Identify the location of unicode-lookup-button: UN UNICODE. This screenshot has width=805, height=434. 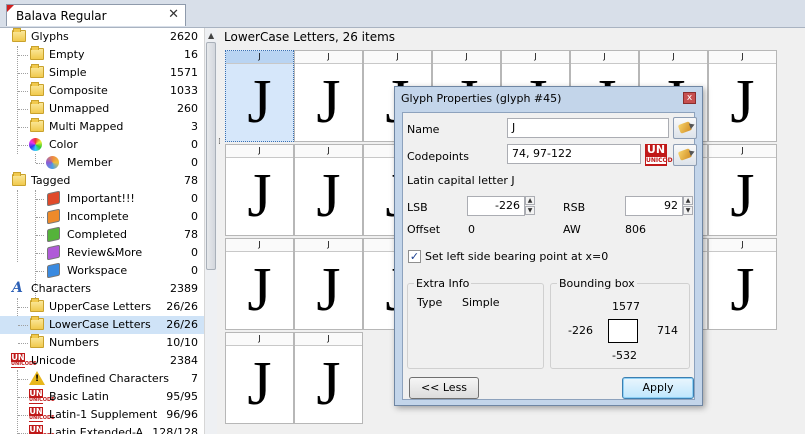
(661, 155).